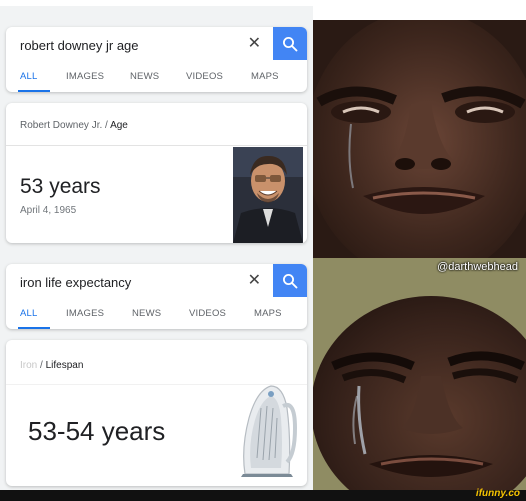  I want to click on clothes-iron-image, so click(266, 428).